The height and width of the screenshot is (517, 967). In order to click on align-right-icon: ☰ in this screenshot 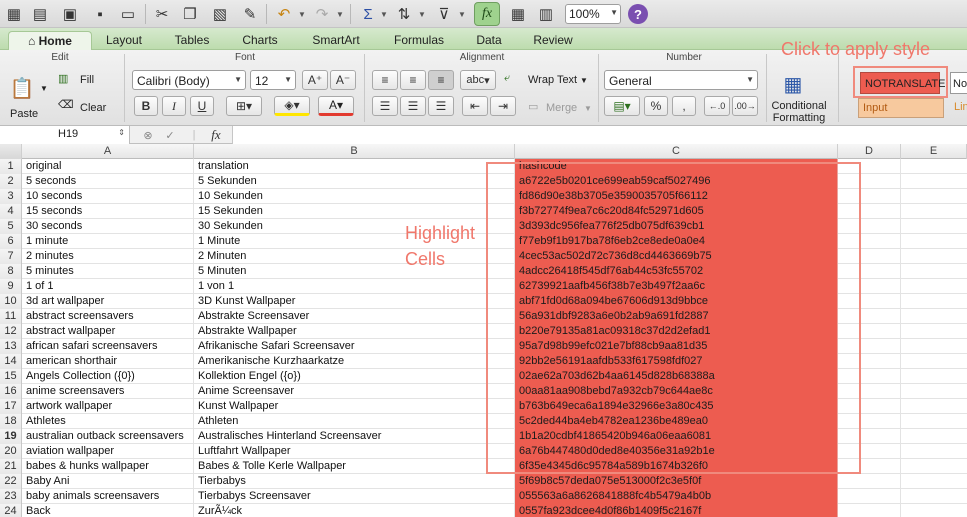, I will do `click(441, 106)`.